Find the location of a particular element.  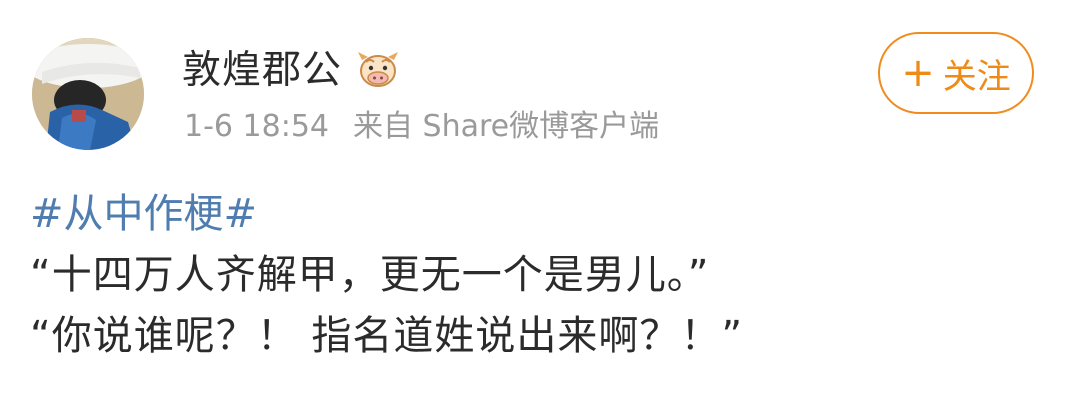

plus-icon: + is located at coordinates (918, 73).